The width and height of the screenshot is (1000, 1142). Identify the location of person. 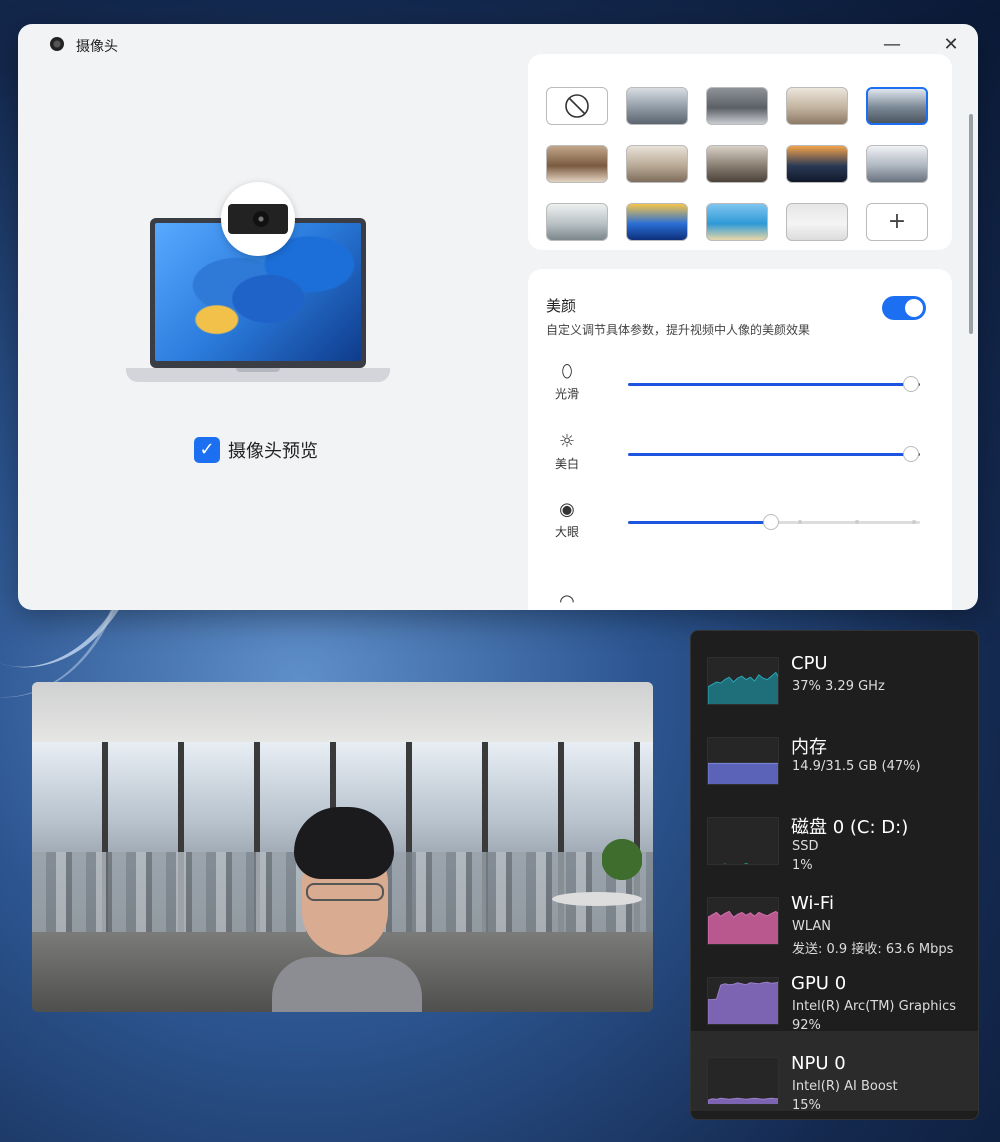
(347, 909).